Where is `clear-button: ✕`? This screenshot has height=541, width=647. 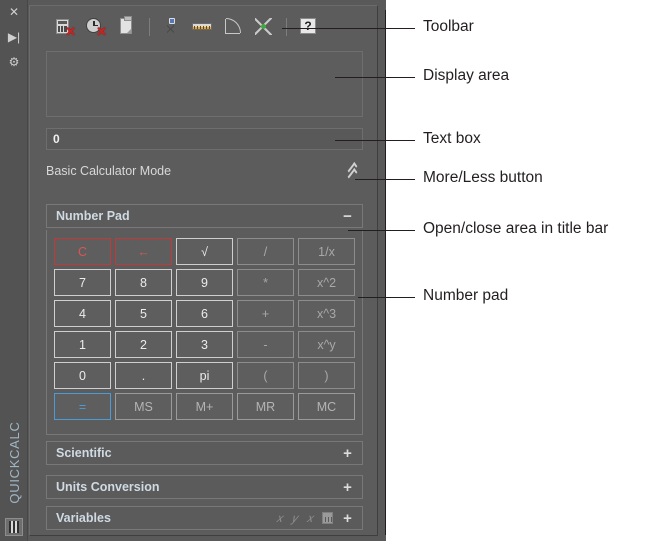
clear-button: ✕ is located at coordinates (65, 27).